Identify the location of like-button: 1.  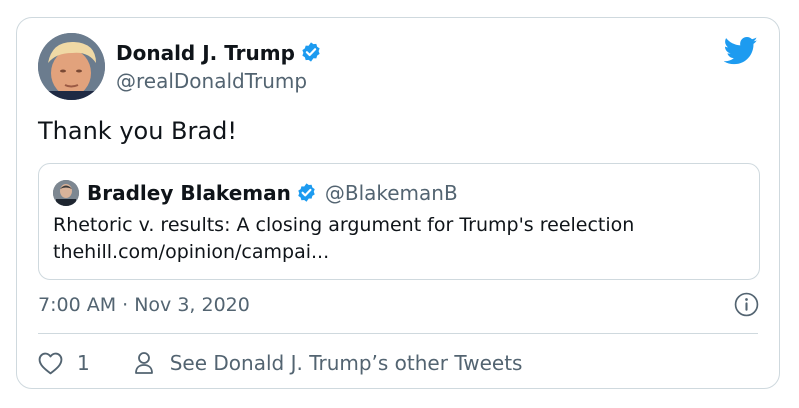
(64, 363).